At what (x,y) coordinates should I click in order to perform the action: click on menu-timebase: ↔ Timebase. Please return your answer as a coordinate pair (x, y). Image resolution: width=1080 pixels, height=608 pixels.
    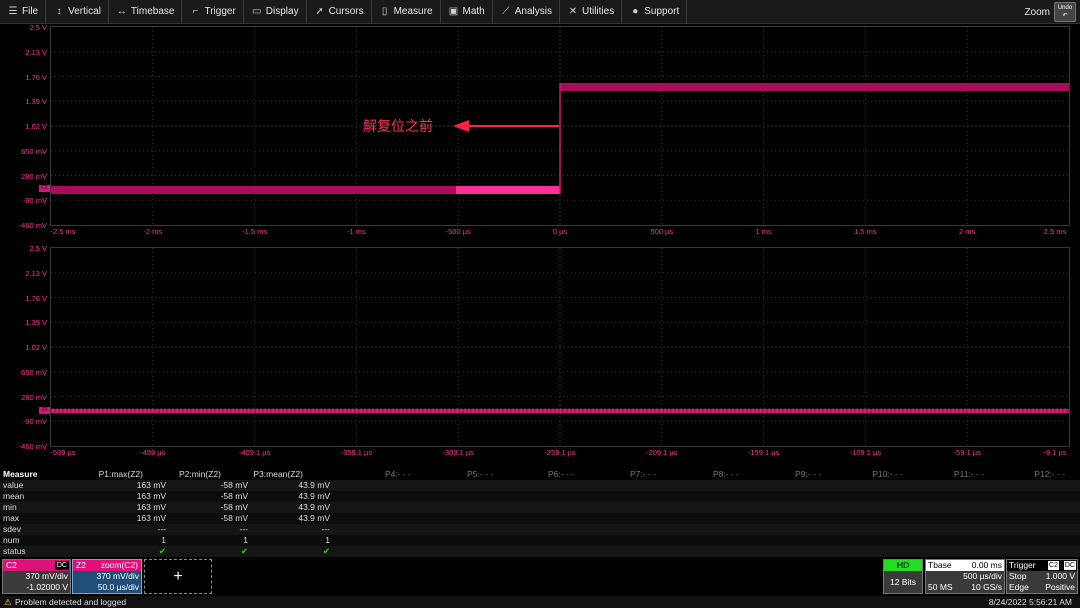
    Looking at the image, I should click on (146, 12).